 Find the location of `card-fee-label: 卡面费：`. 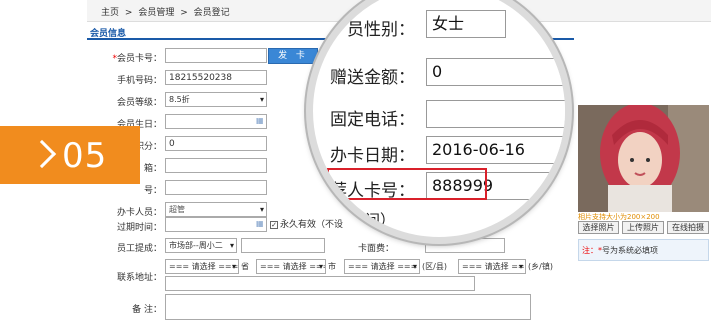

card-fee-label: 卡面费： is located at coordinates (376, 249).